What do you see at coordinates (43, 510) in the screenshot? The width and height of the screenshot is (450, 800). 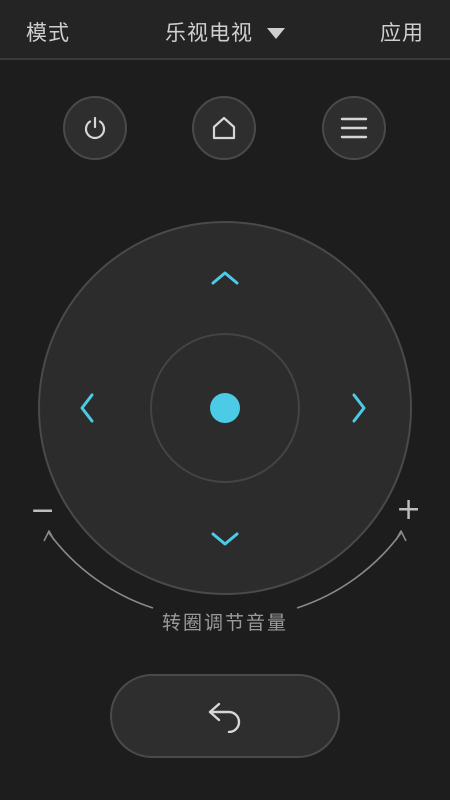 I see `volume-down-sign: −` at bounding box center [43, 510].